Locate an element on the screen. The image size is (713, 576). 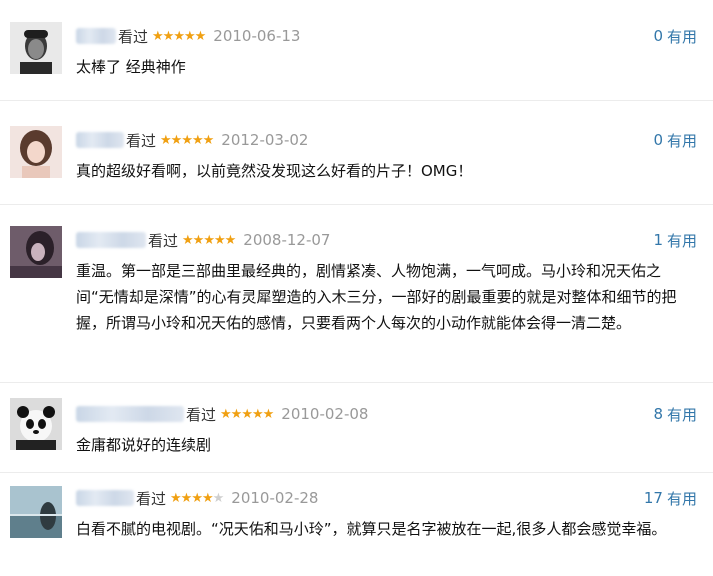
review-date: 2012-03-02 is located at coordinates (265, 140).